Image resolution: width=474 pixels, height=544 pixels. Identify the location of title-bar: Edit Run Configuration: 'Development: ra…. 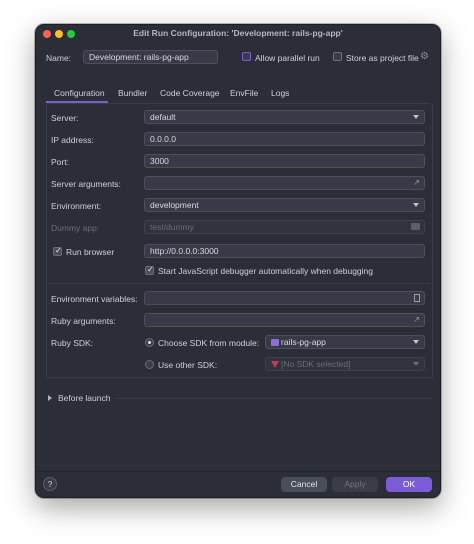
(238, 34).